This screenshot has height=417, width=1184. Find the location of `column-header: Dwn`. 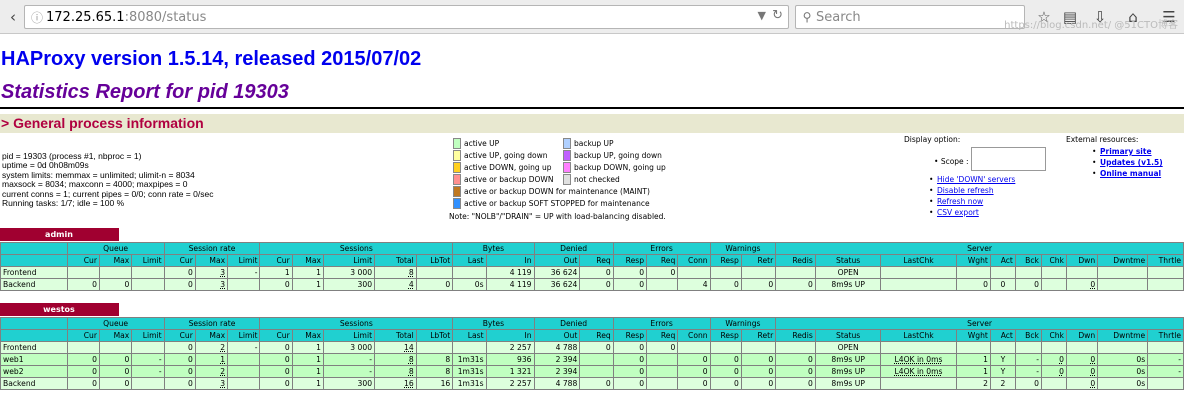

column-header: Dwn is located at coordinates (1082, 260).